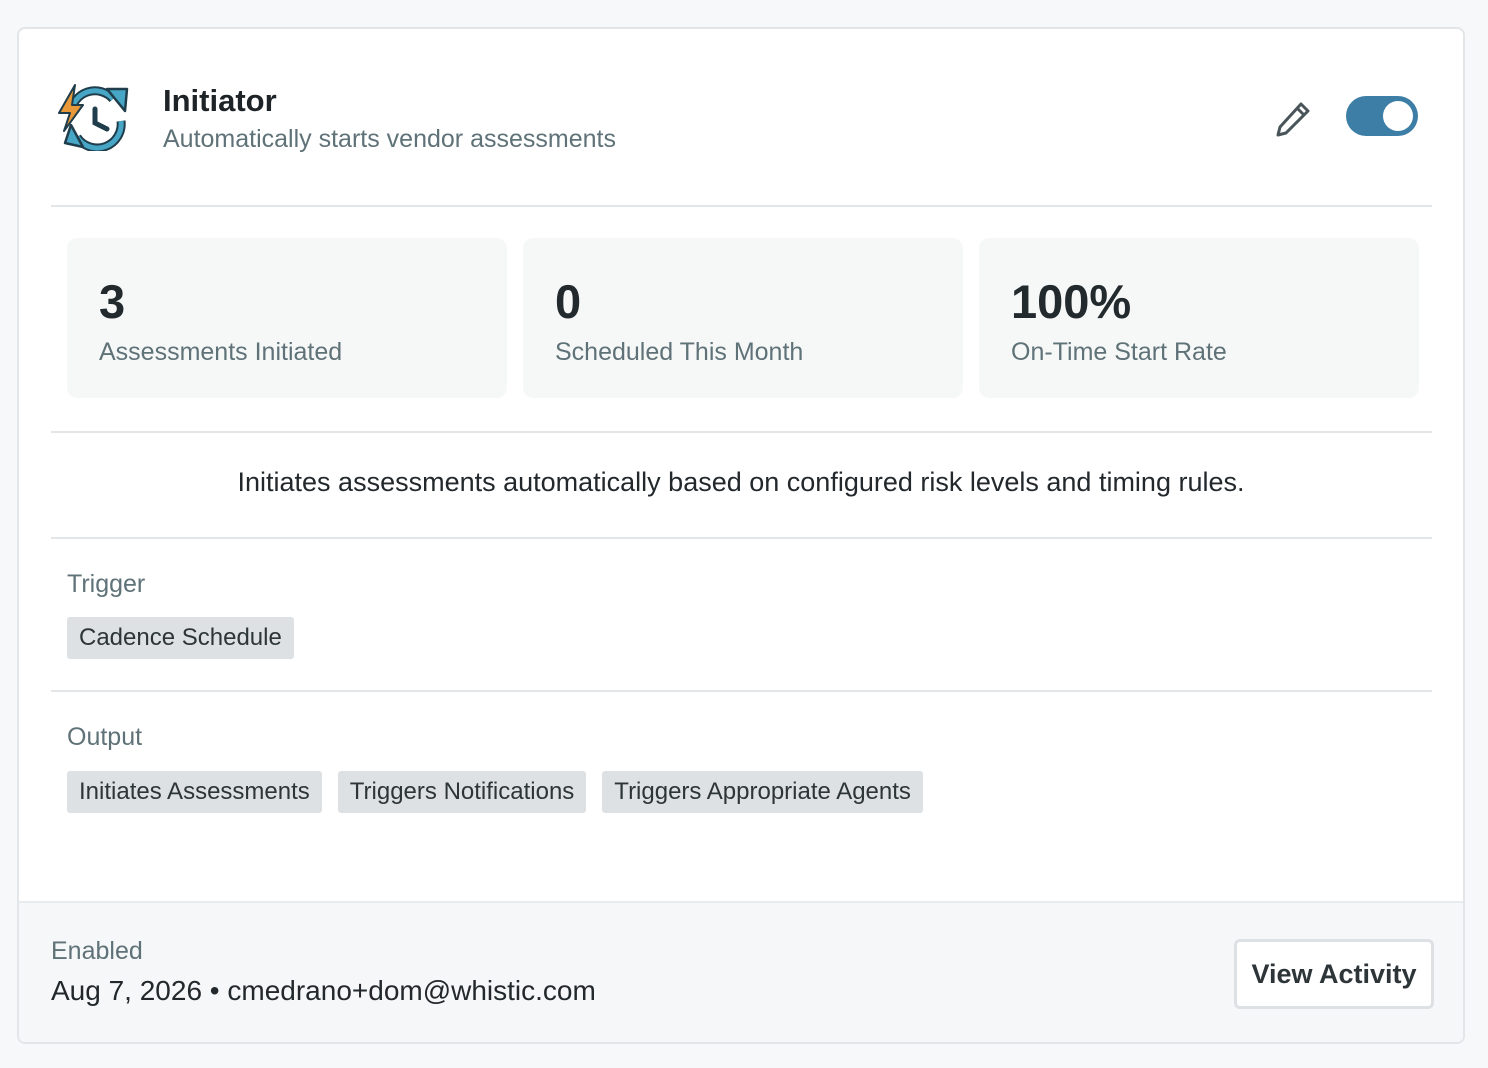  What do you see at coordinates (462, 792) in the screenshot?
I see `output-chip: Triggers Notifications` at bounding box center [462, 792].